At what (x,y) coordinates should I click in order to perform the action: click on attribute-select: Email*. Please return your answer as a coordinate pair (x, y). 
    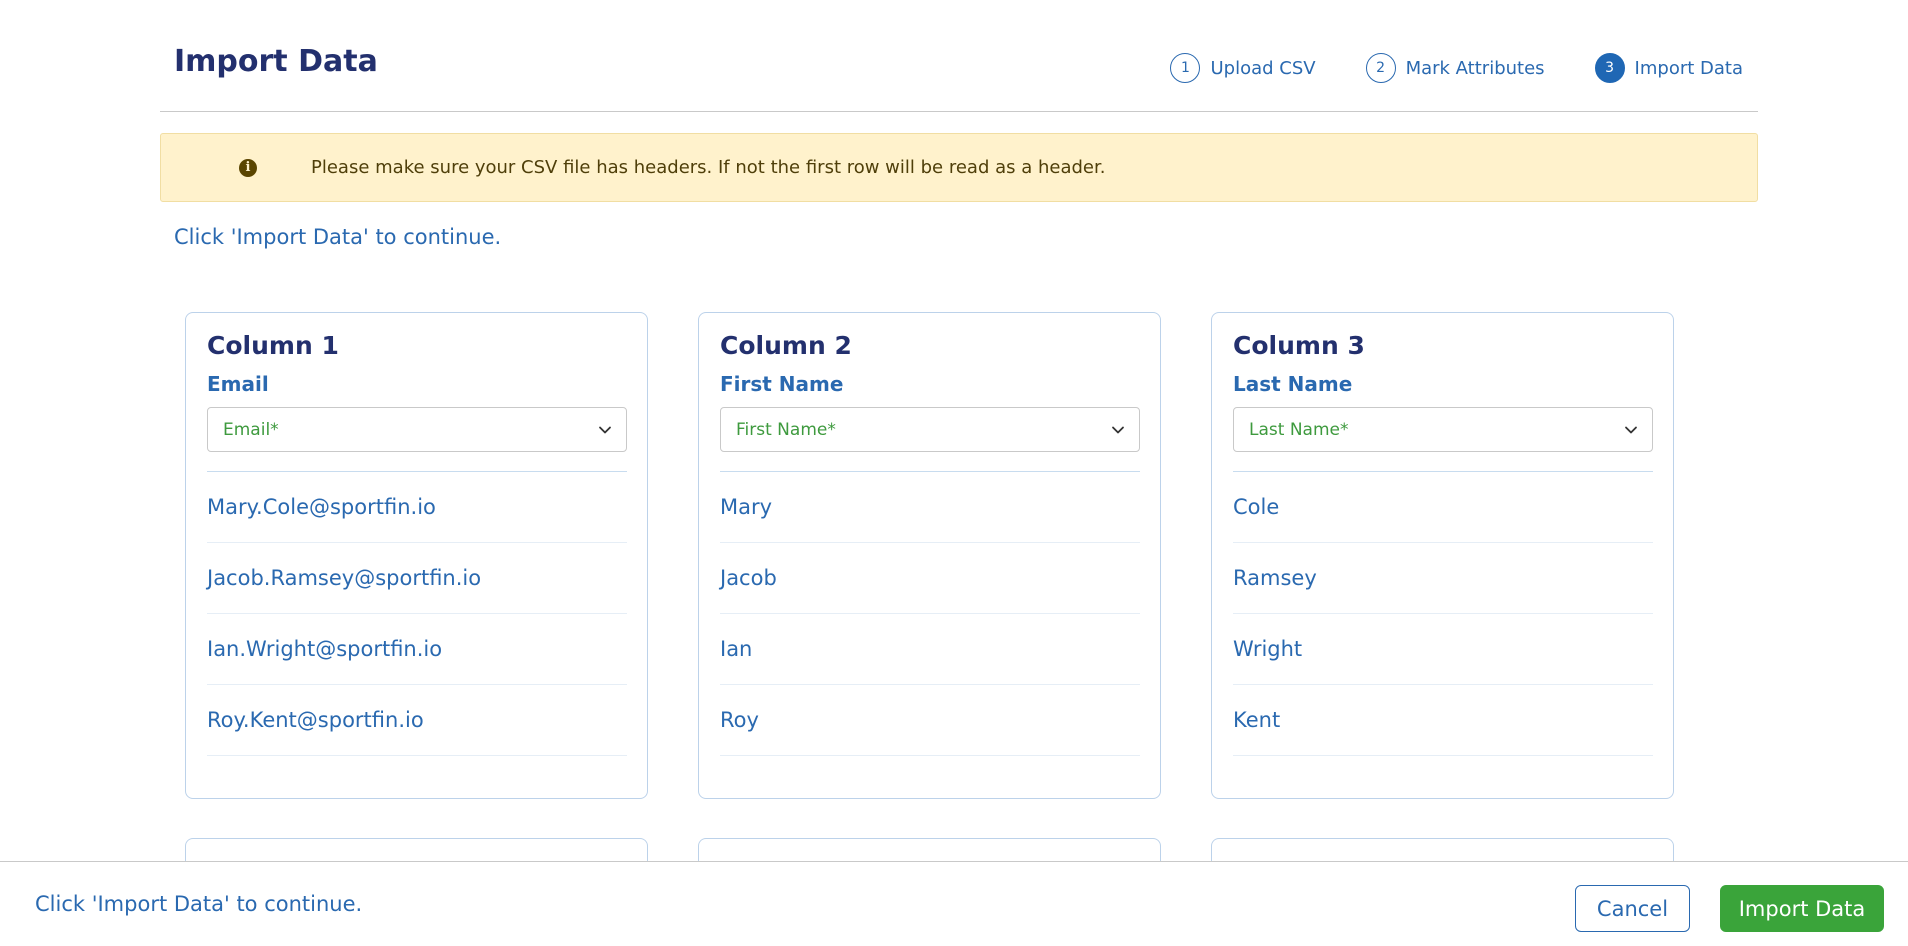
    Looking at the image, I should click on (417, 429).